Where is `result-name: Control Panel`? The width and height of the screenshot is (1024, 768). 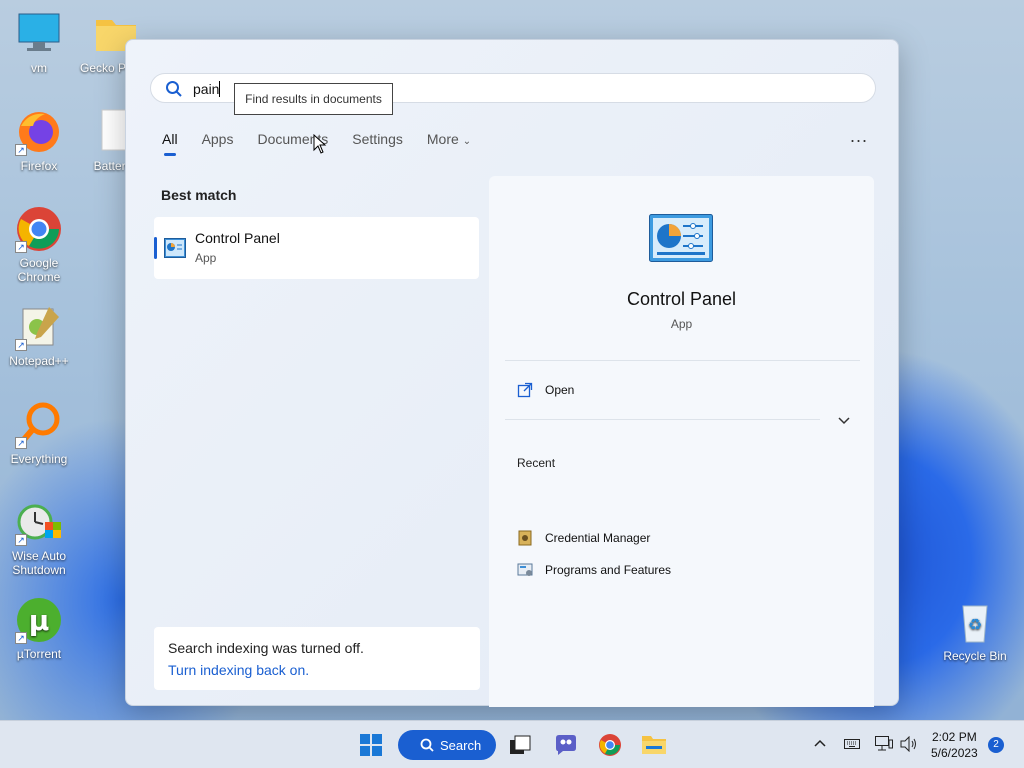 result-name: Control Panel is located at coordinates (237, 238).